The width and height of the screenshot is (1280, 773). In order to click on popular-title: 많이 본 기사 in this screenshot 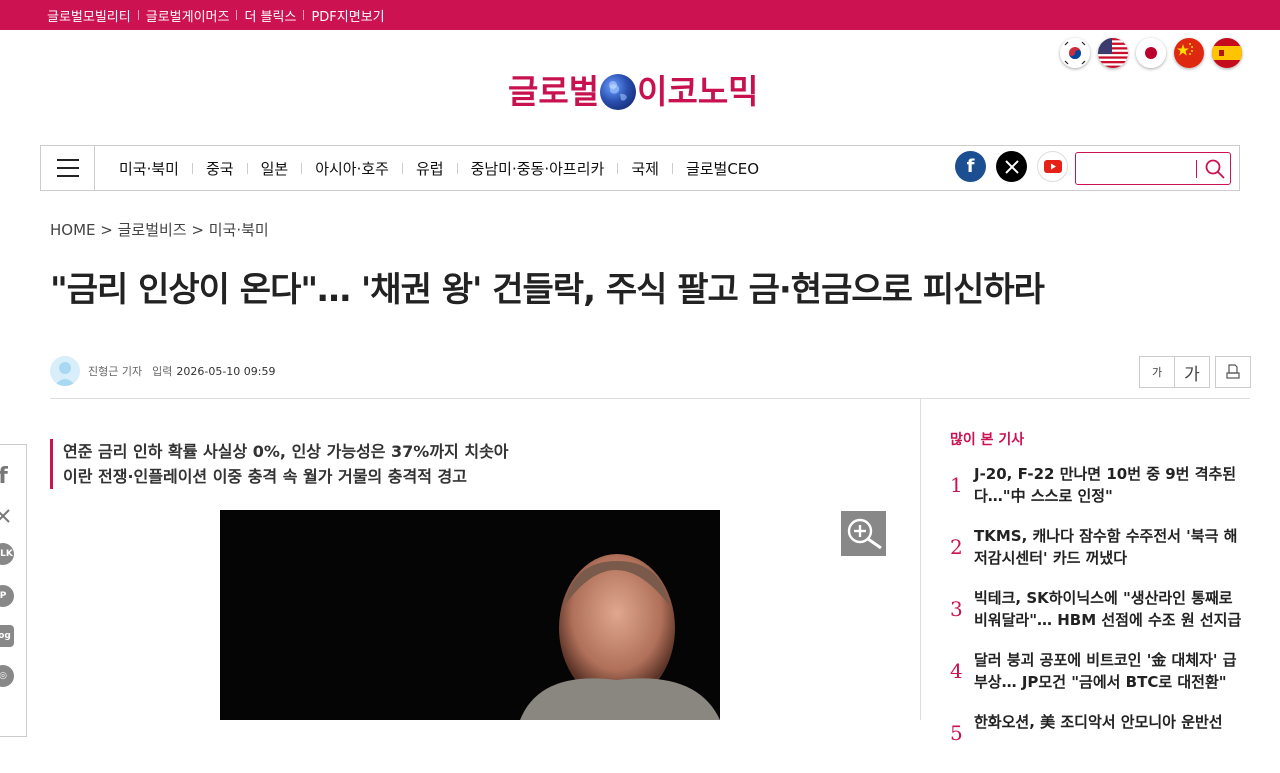, I will do `click(987, 440)`.